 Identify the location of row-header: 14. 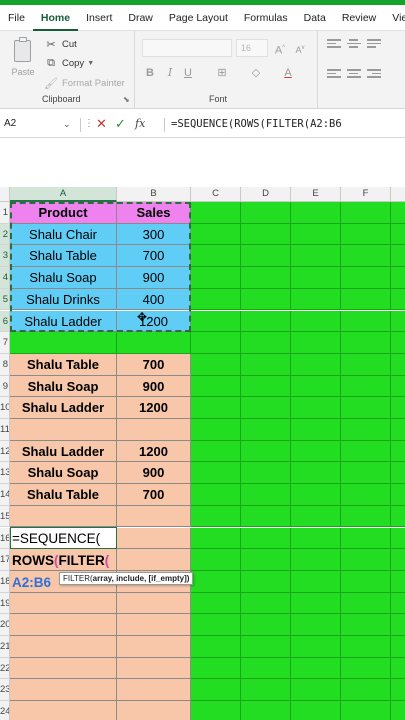
(5, 495).